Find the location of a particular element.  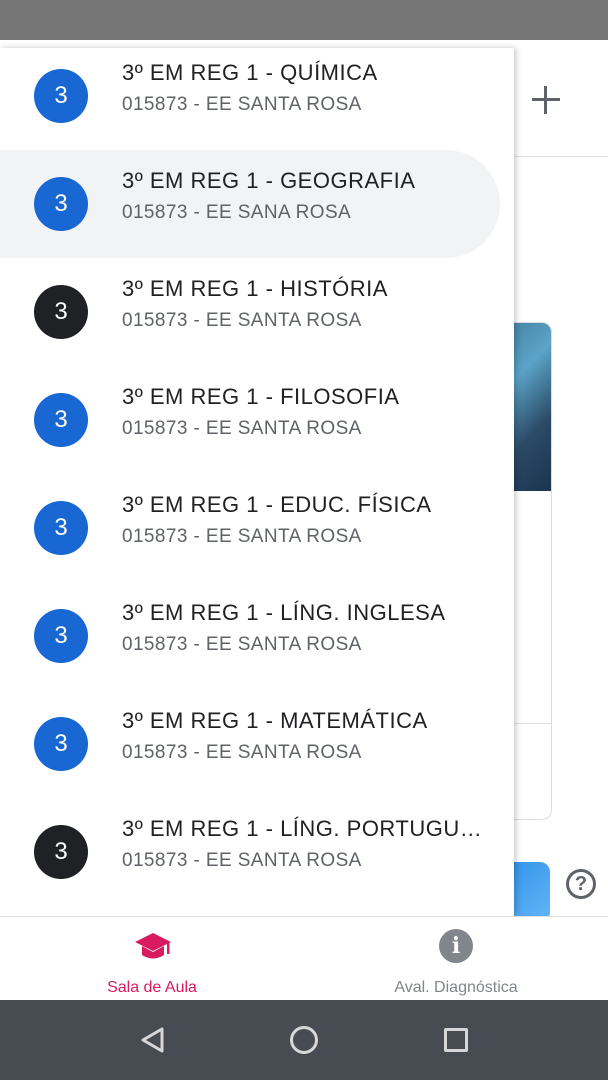

graduation-cap-icon is located at coordinates (153, 946).